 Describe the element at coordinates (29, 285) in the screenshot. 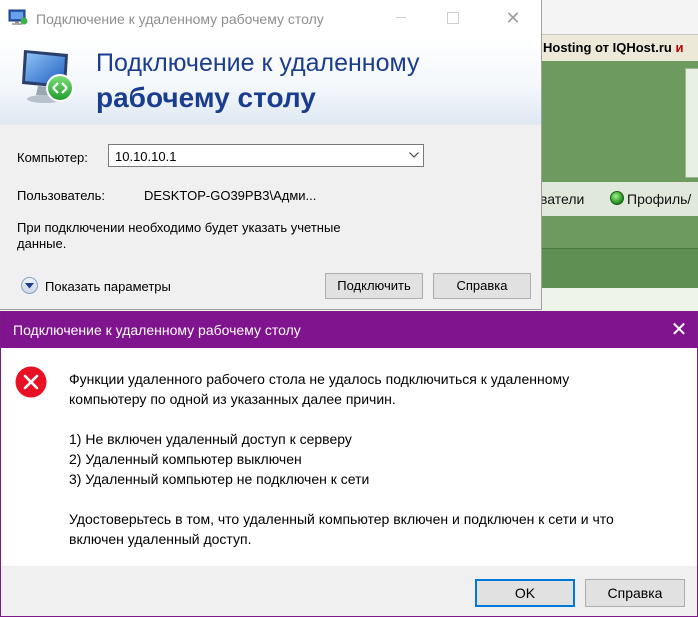

I see `expand-circle-icon` at that location.